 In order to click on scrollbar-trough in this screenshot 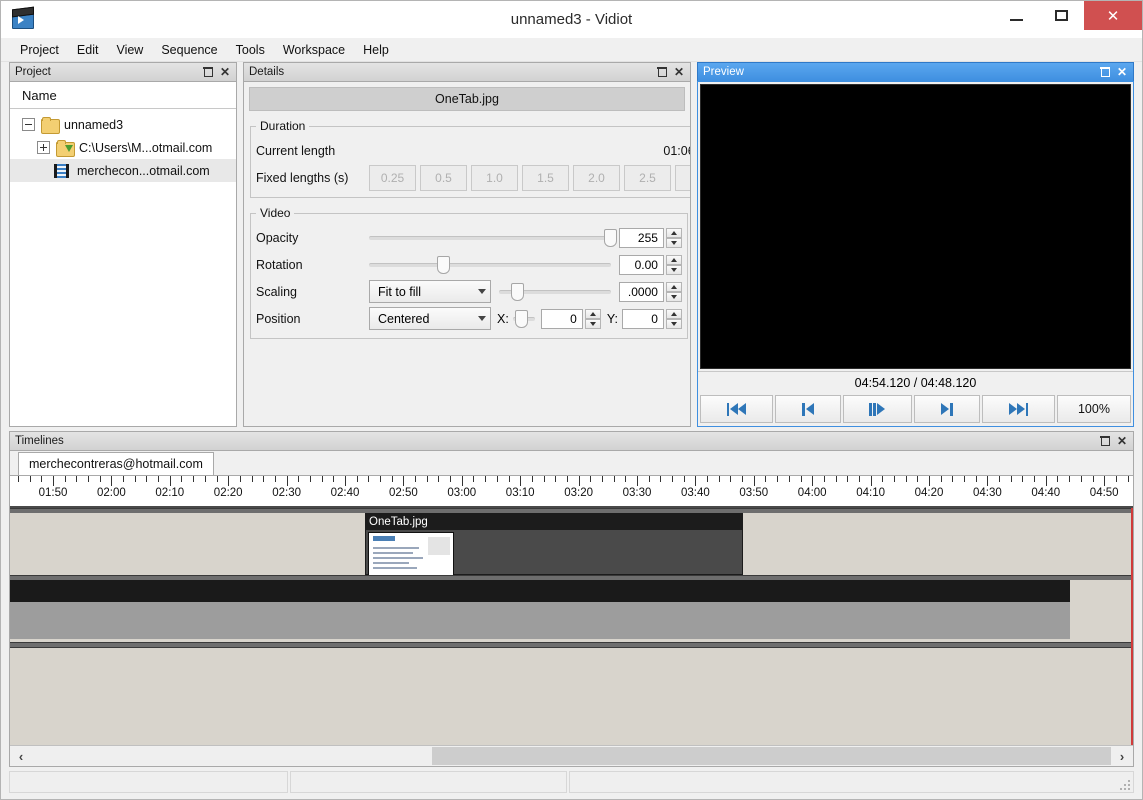, I will do `click(571, 756)`.